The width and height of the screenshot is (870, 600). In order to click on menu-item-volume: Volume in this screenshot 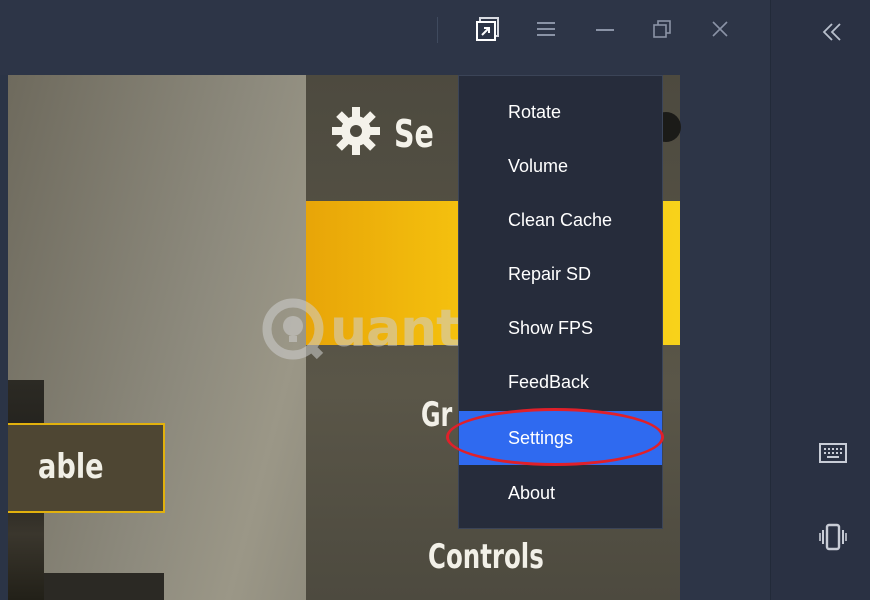, I will do `click(560, 166)`.